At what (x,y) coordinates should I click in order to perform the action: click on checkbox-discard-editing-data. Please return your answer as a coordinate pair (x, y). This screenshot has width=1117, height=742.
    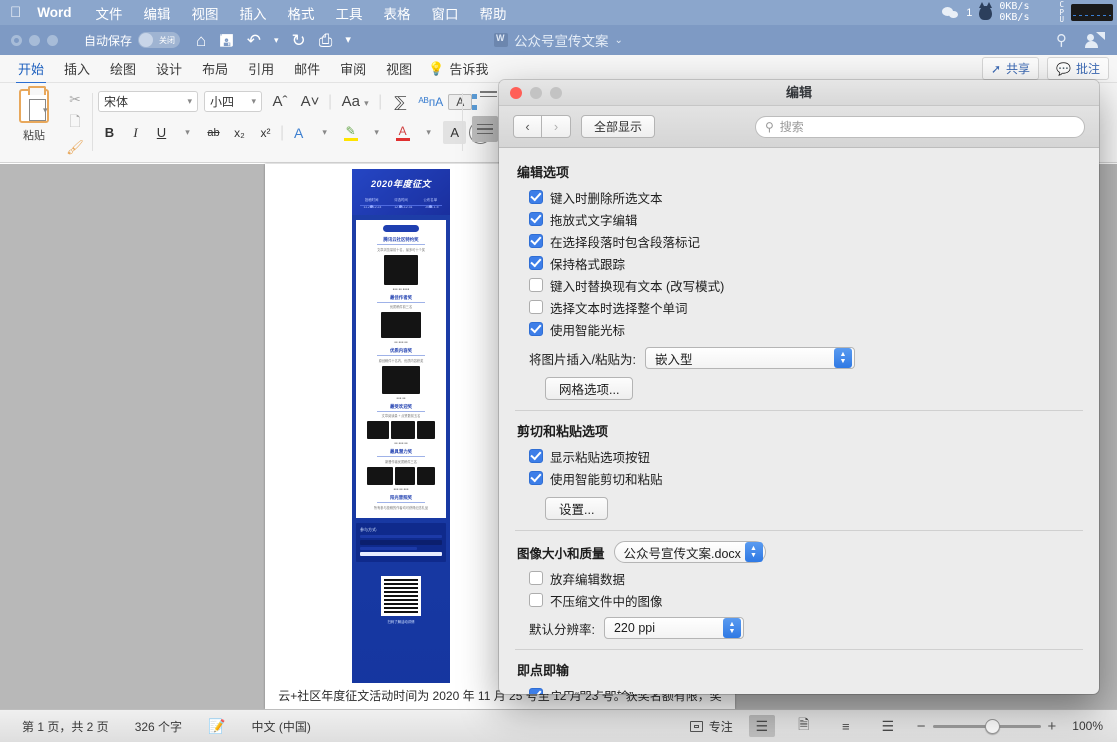
    Looking at the image, I should click on (536, 578).